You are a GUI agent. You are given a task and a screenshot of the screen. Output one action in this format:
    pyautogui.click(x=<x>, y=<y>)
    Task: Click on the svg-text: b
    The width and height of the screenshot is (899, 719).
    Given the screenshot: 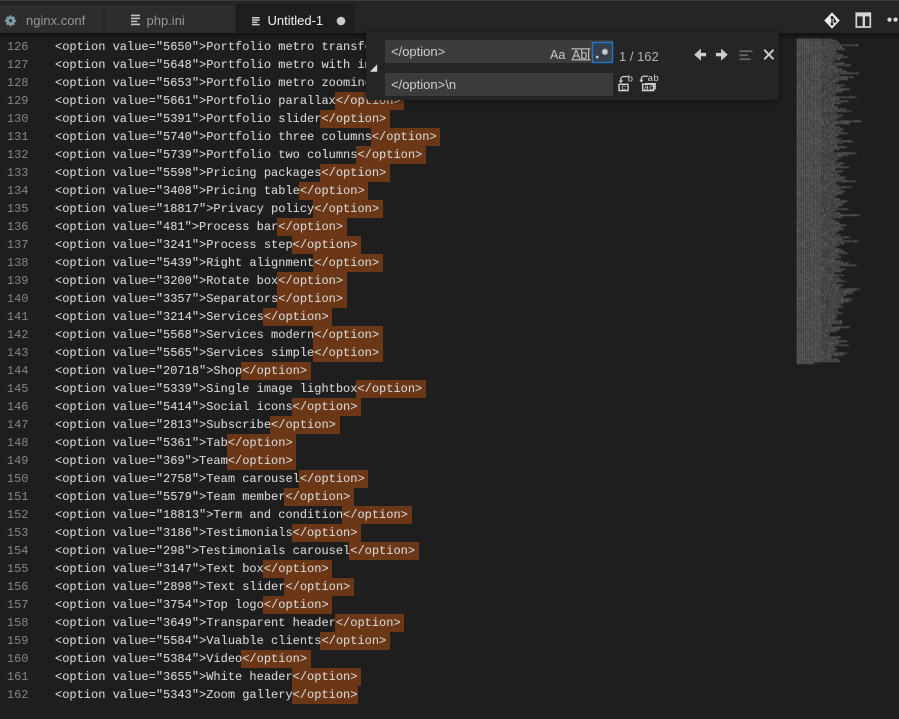 What is the action you would take?
    pyautogui.click(x=631, y=79)
    